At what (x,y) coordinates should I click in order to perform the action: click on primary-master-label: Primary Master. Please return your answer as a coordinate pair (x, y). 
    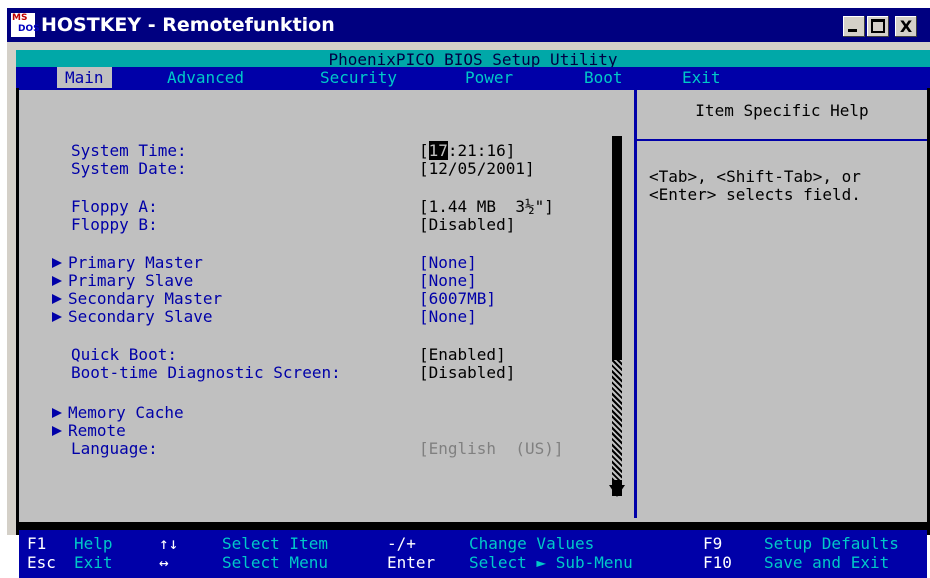
    Looking at the image, I should click on (135, 262).